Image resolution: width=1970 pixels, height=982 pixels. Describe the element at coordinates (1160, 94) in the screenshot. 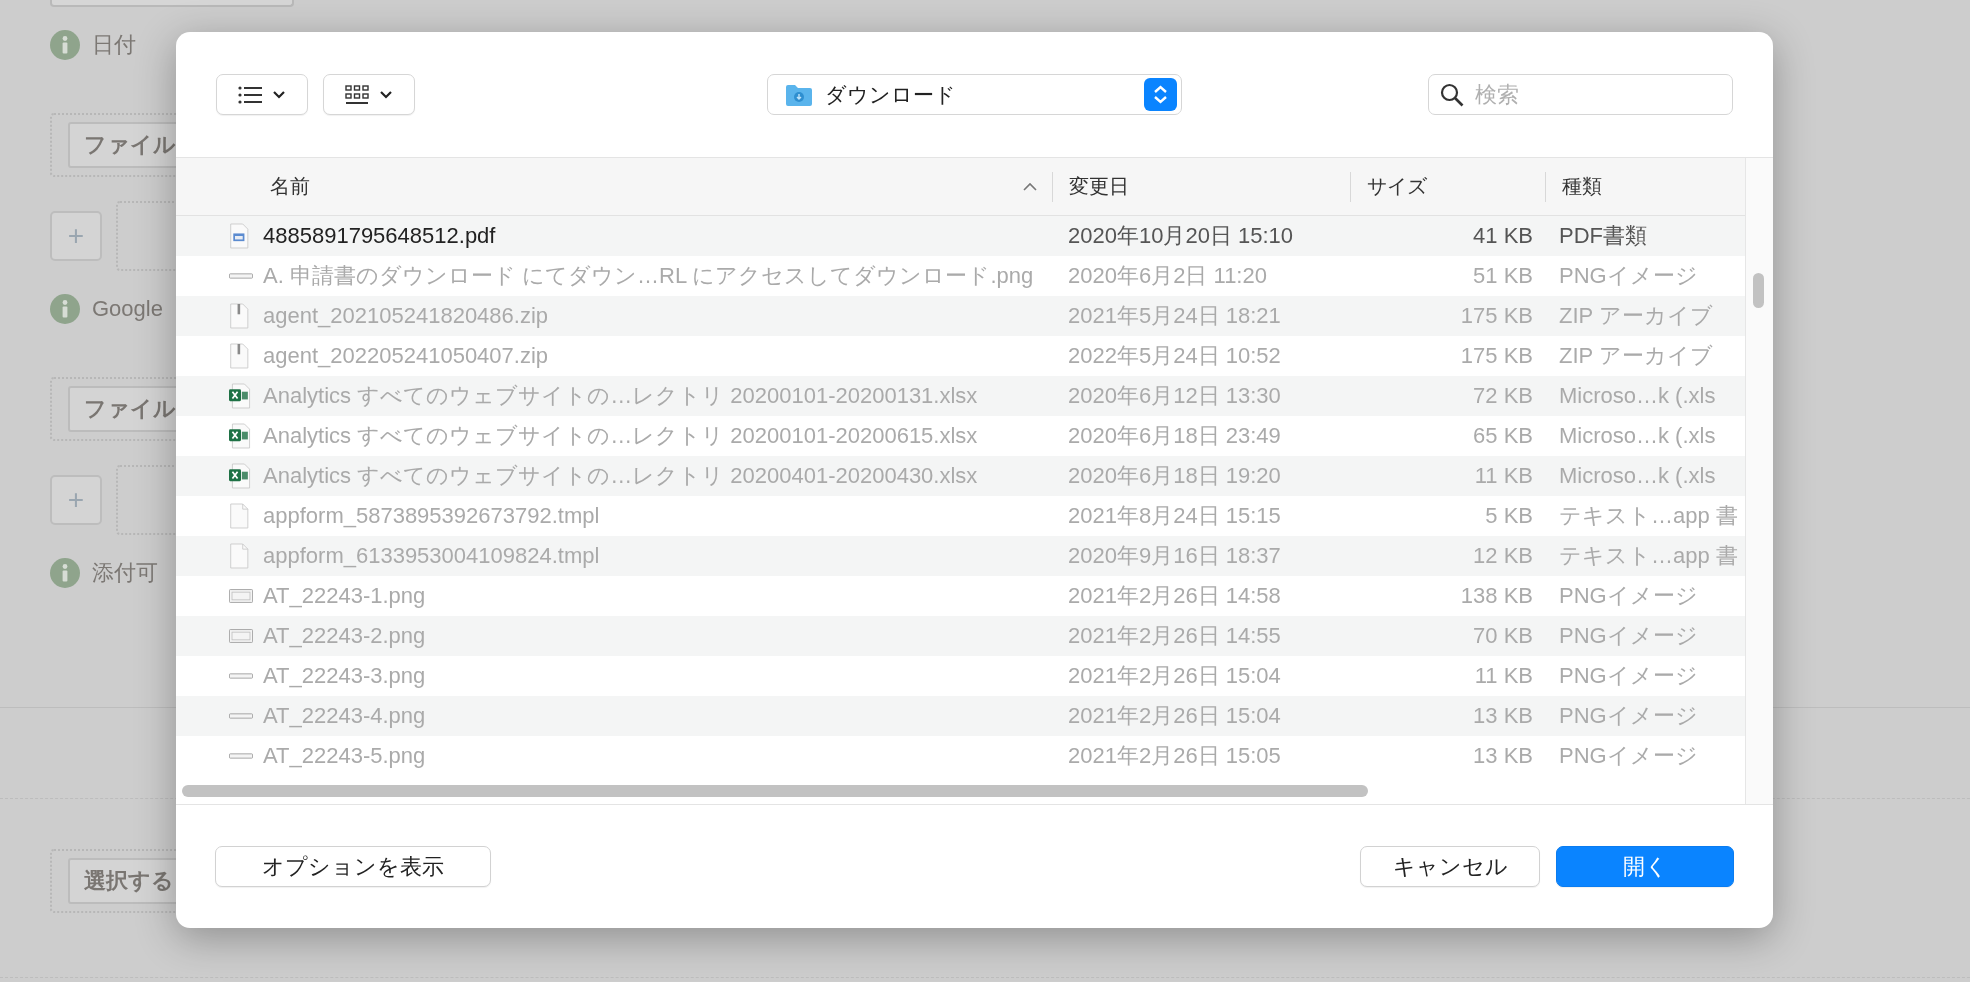

I see `stepper-icon` at that location.